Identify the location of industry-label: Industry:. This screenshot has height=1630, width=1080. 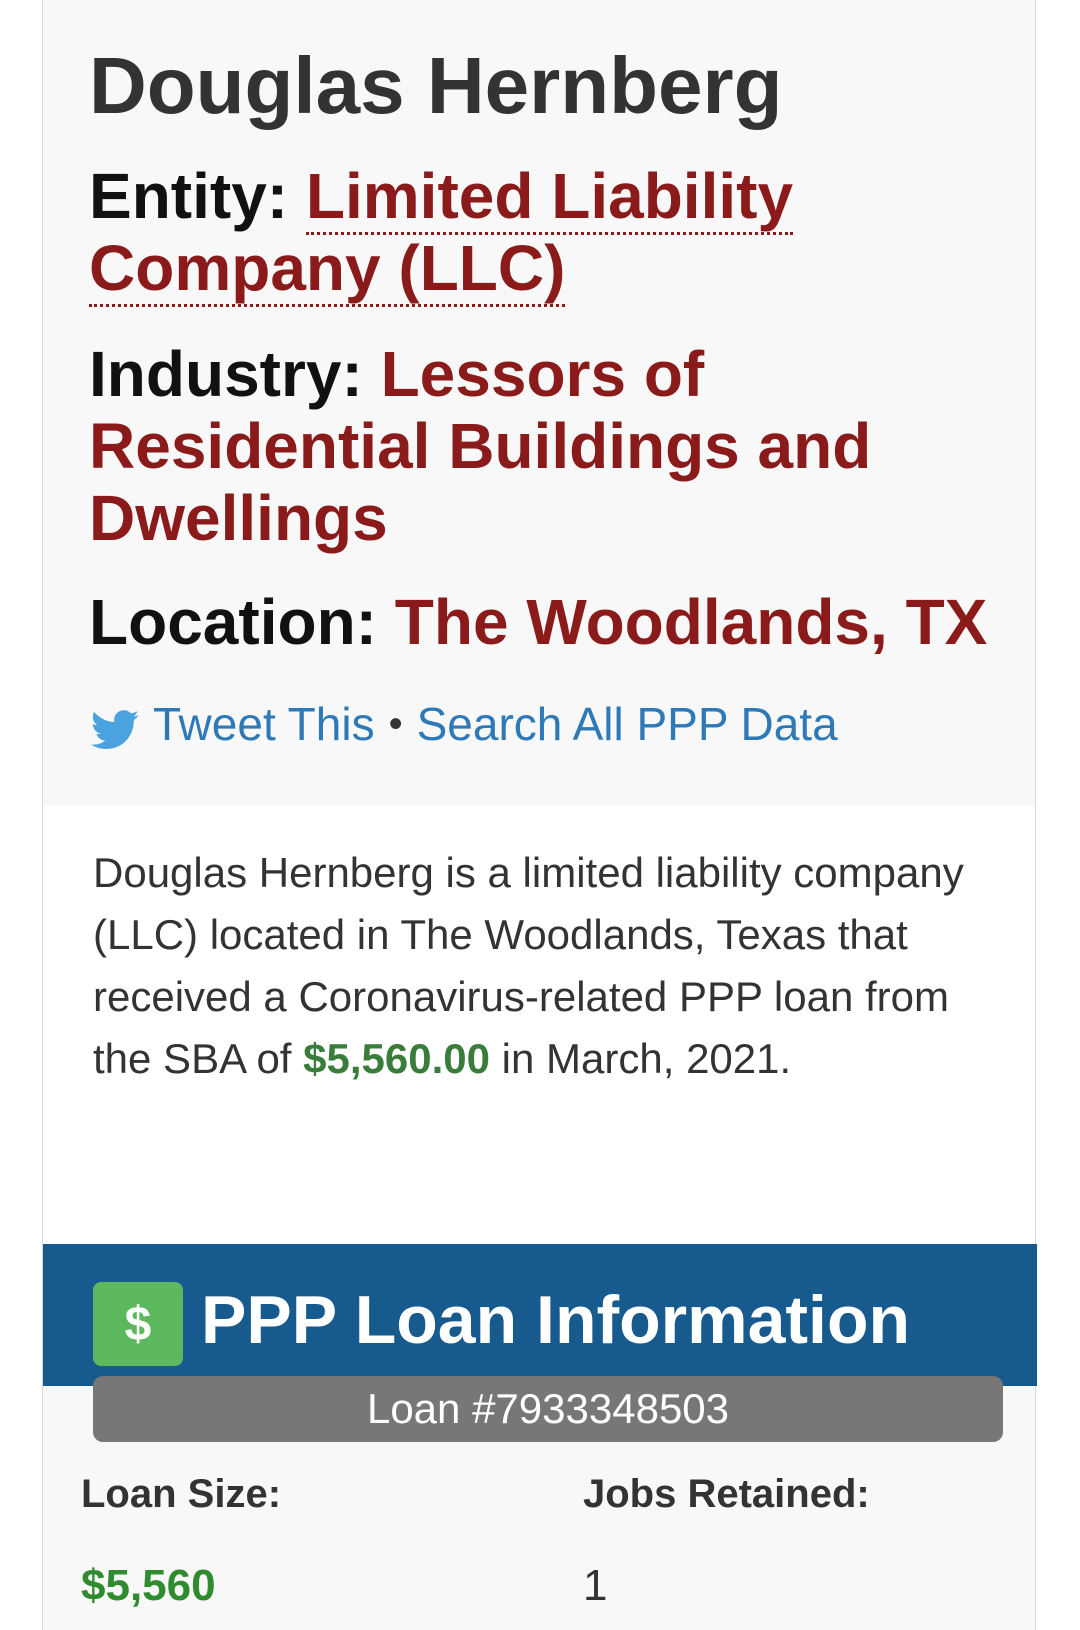
(226, 374).